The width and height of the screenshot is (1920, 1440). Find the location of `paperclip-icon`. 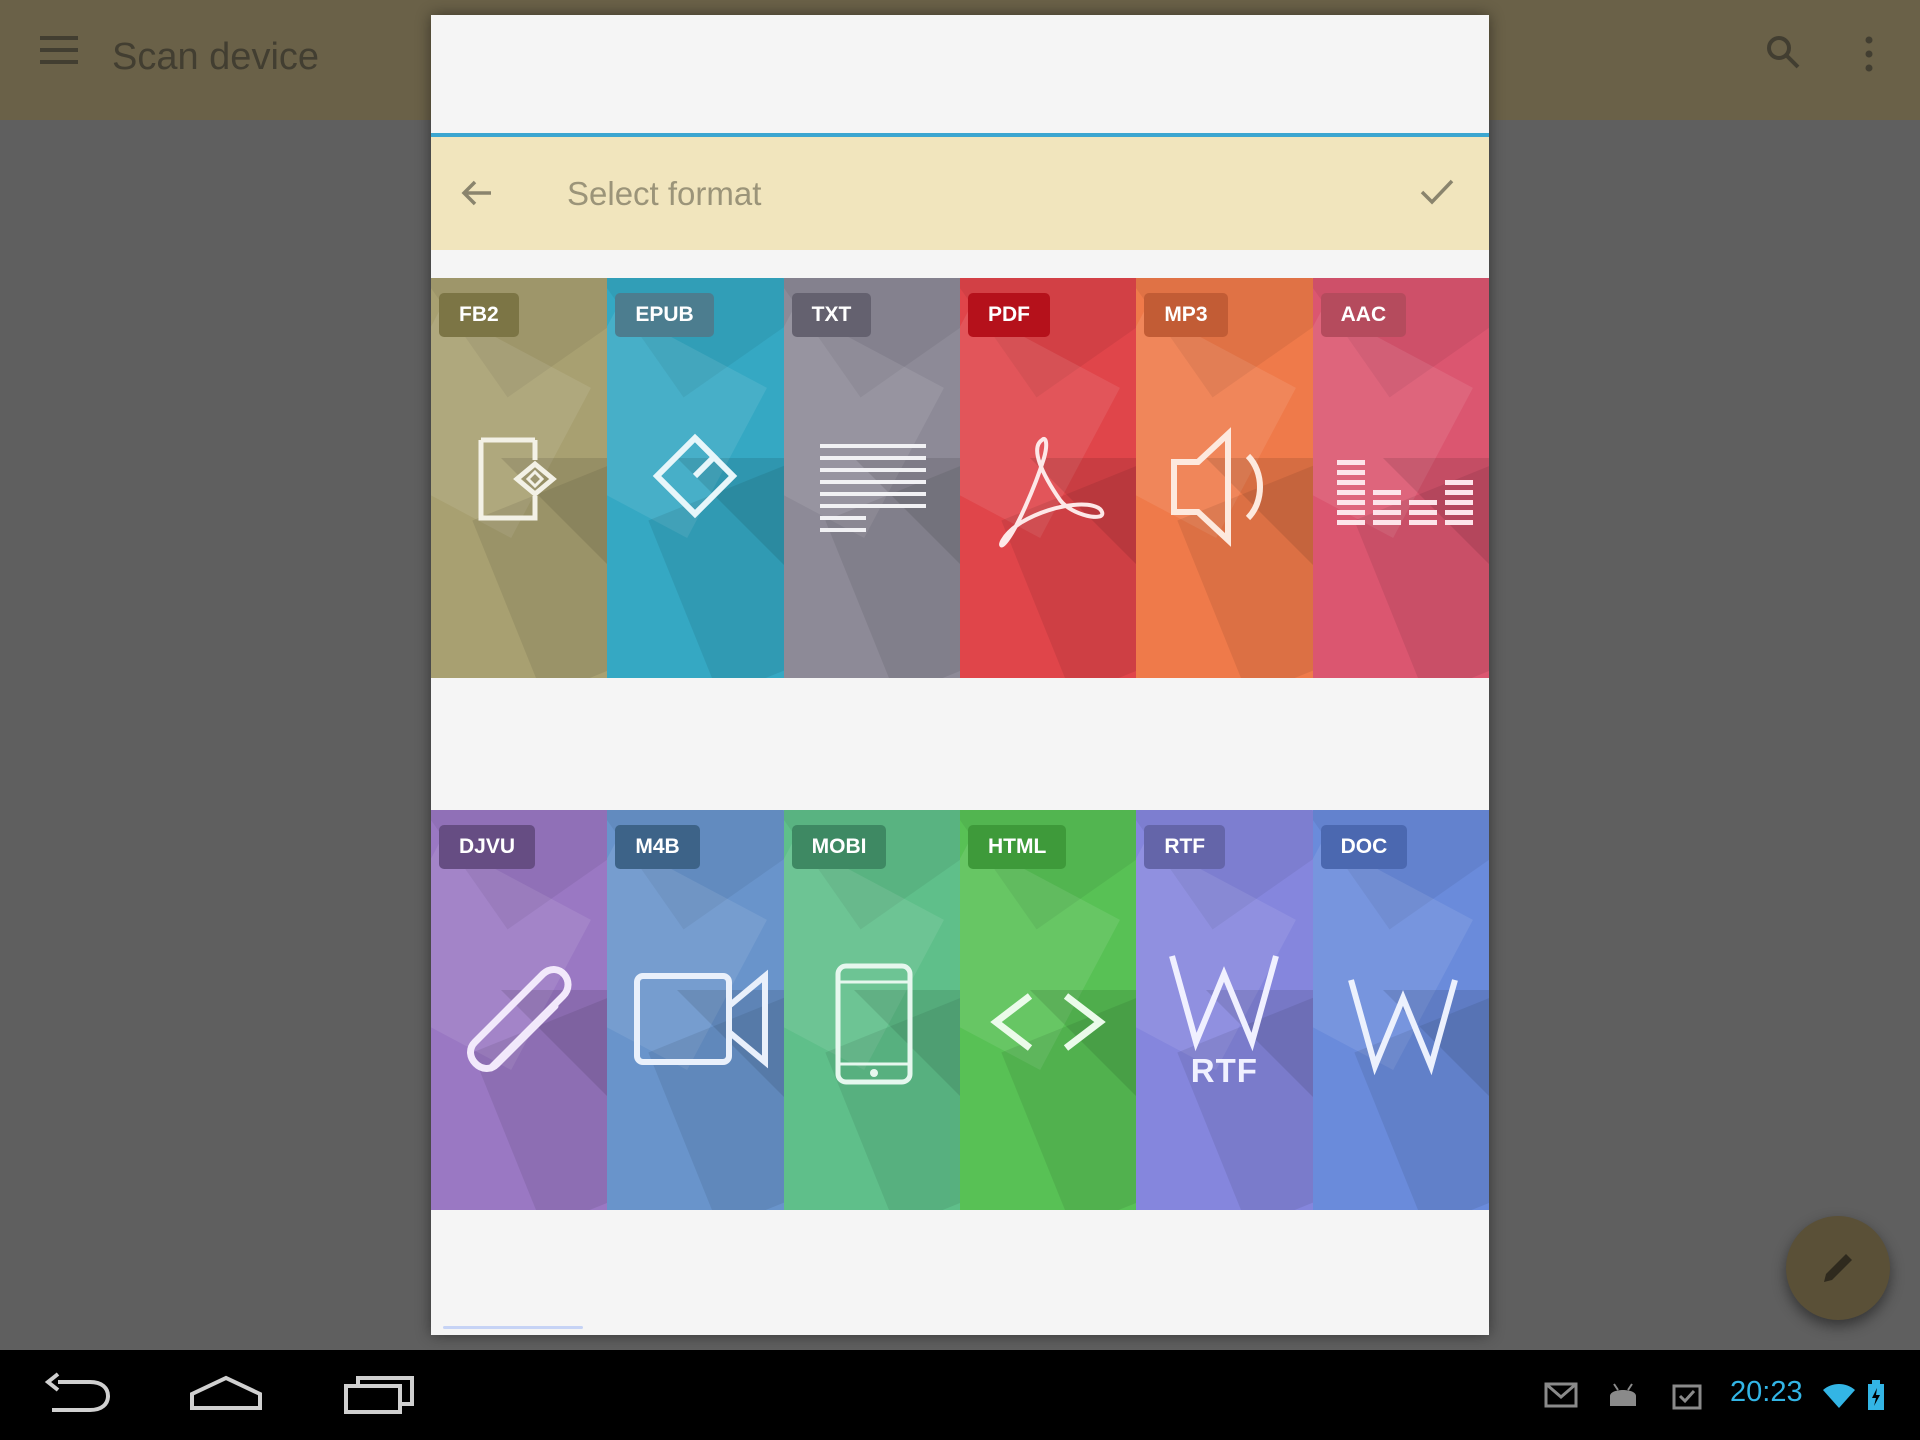

paperclip-icon is located at coordinates (519, 1019).